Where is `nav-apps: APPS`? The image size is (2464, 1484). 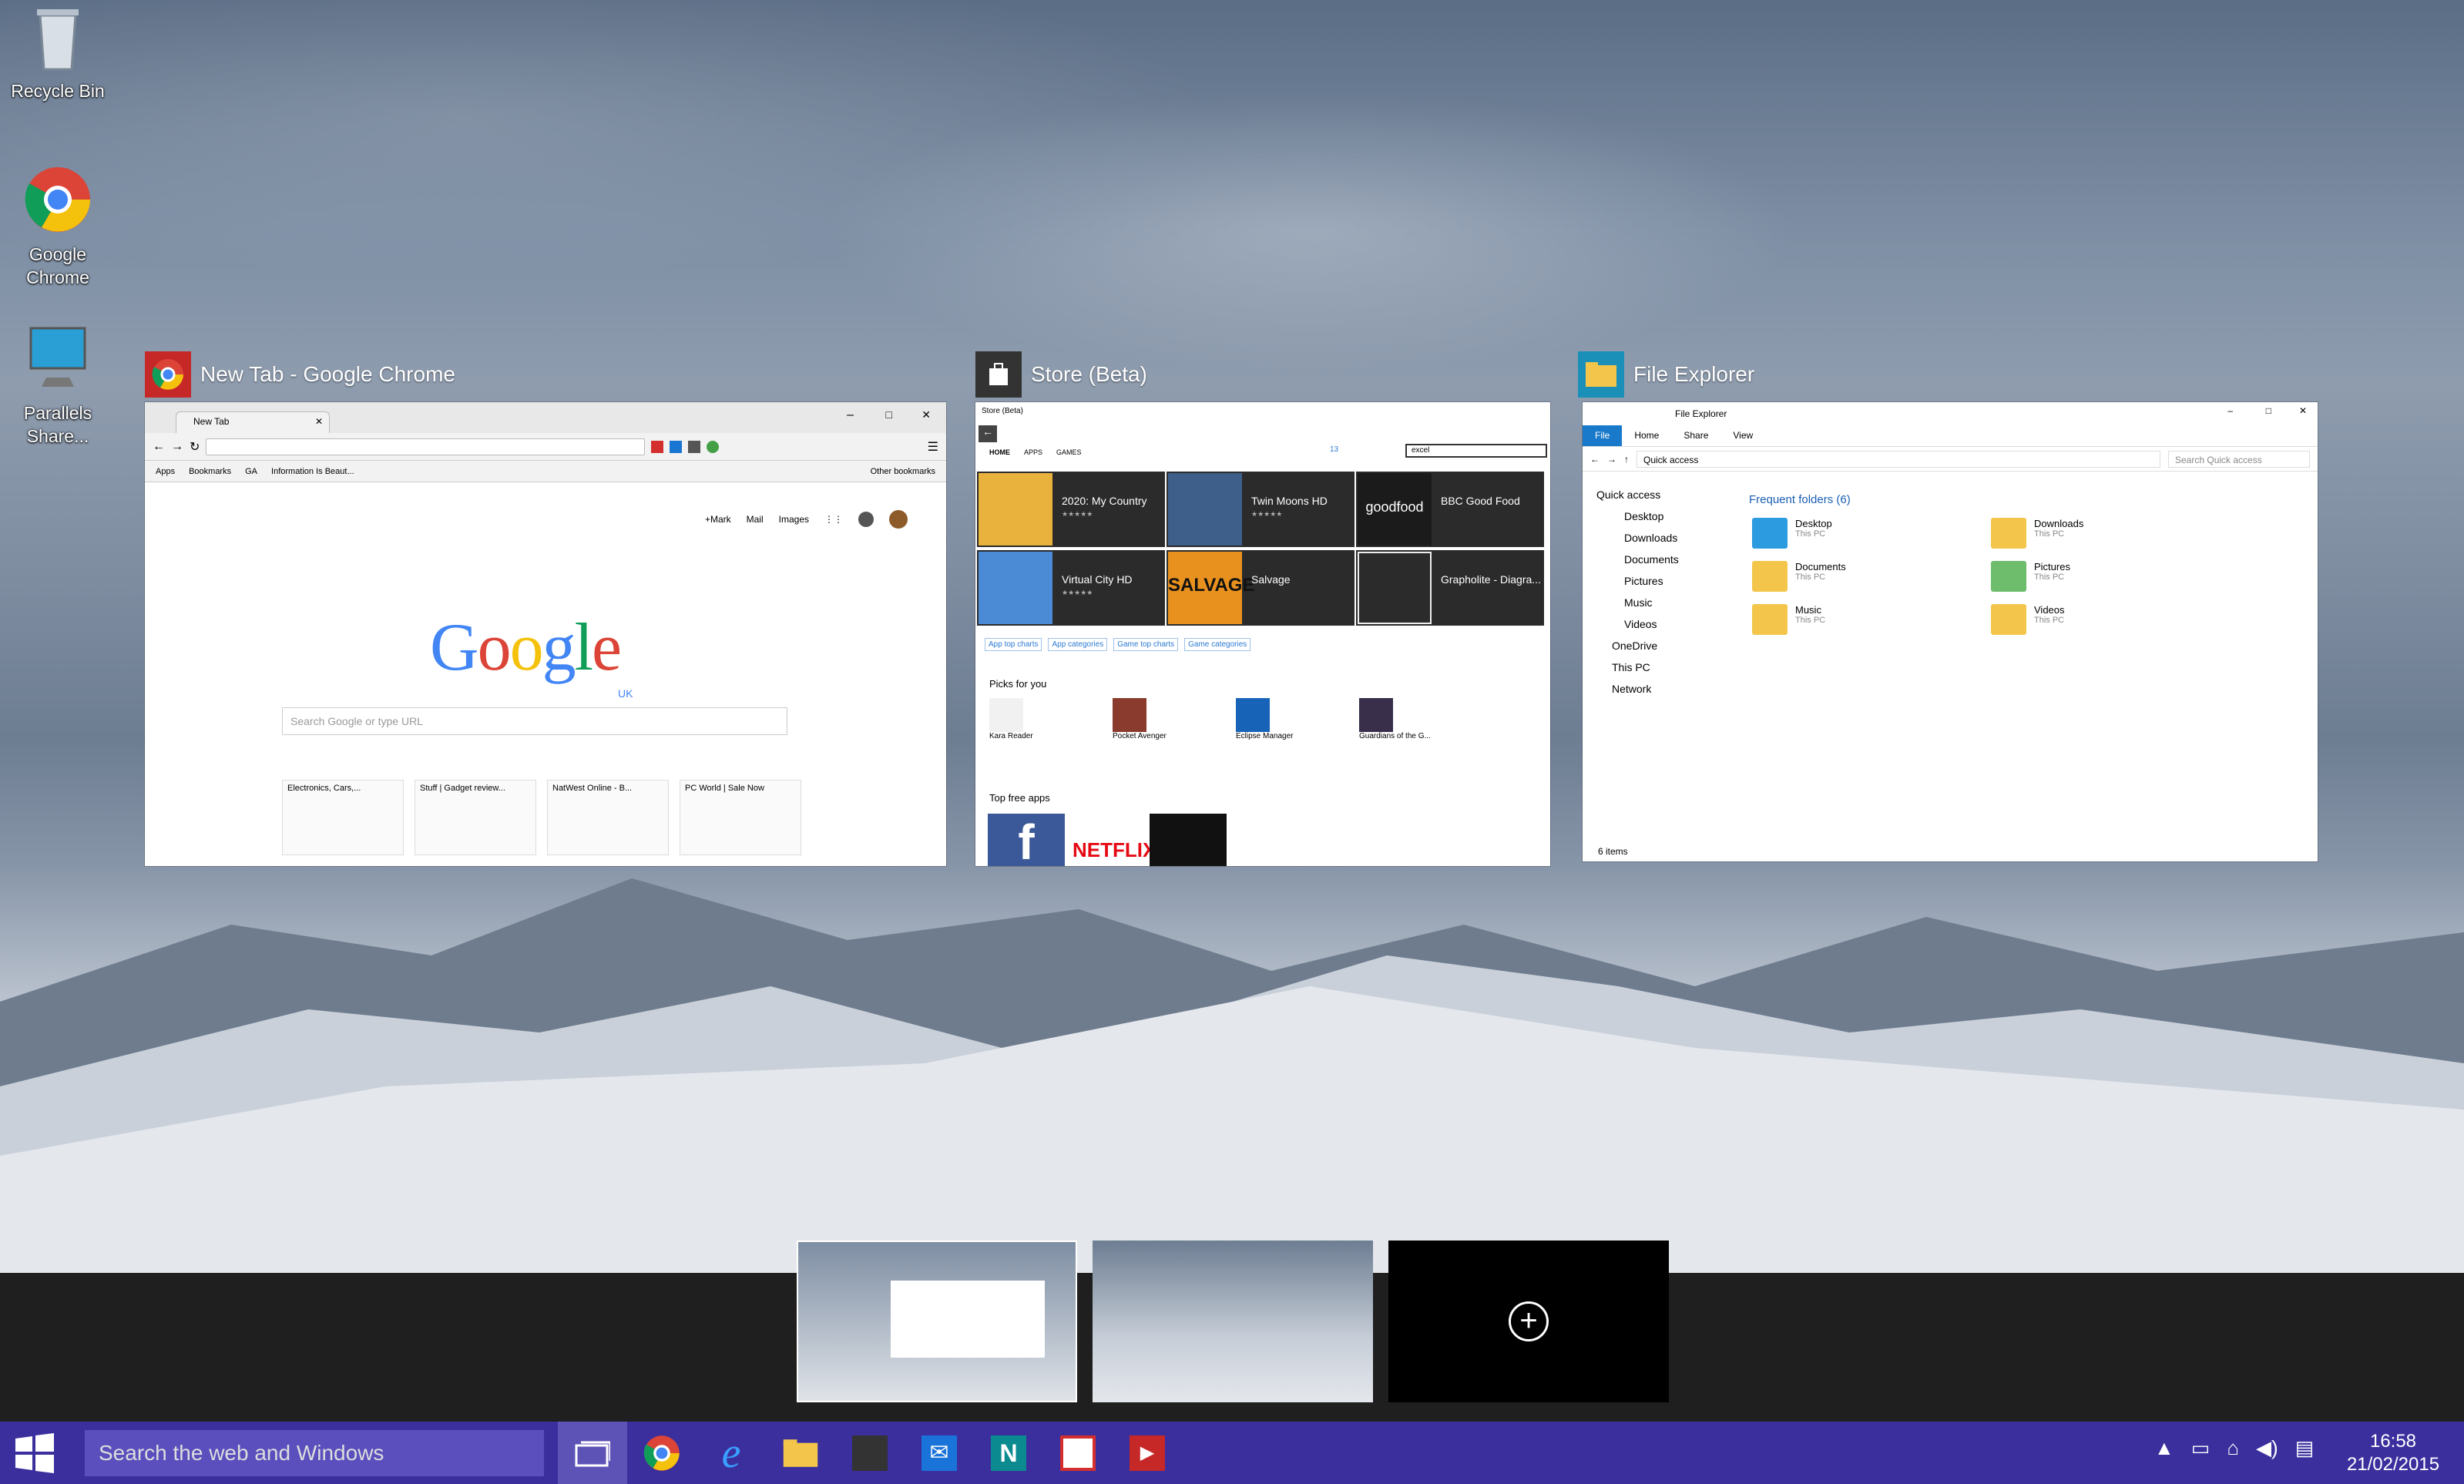 nav-apps: APPS is located at coordinates (1033, 452).